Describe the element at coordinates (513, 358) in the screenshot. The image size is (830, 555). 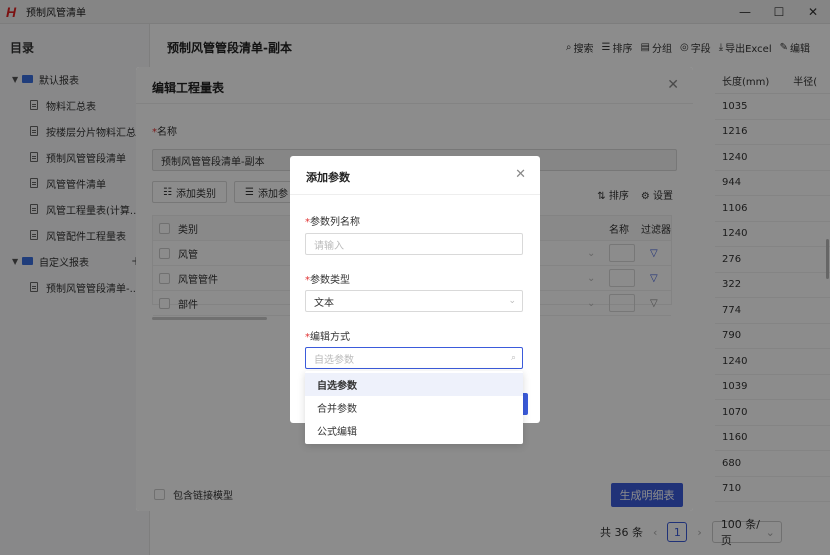
I see `search-icon: ⌕` at that location.